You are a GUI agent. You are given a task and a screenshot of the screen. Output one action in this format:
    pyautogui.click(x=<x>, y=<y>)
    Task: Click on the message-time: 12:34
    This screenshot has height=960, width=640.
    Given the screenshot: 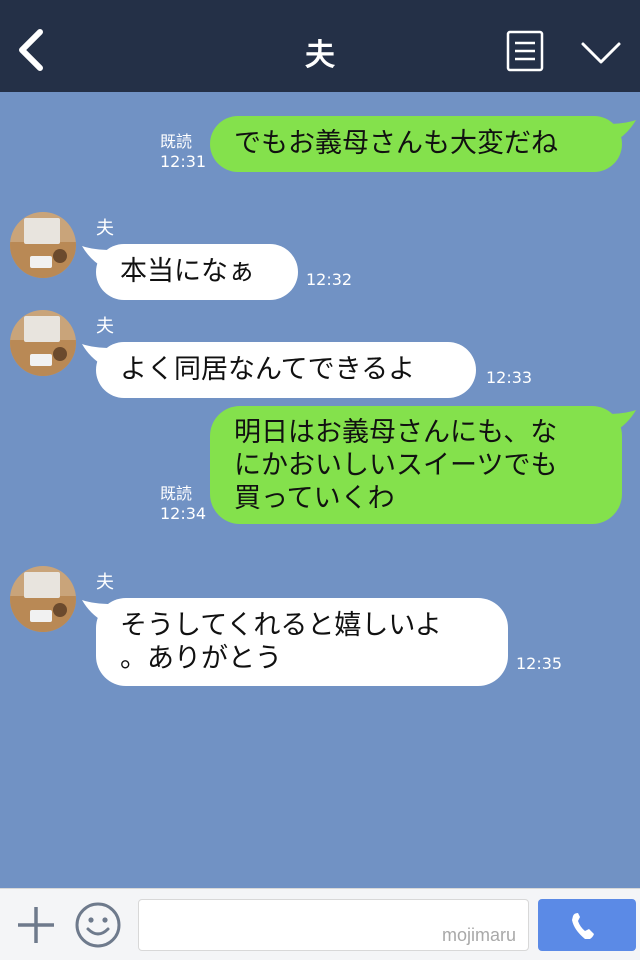 What is the action you would take?
    pyautogui.click(x=183, y=513)
    